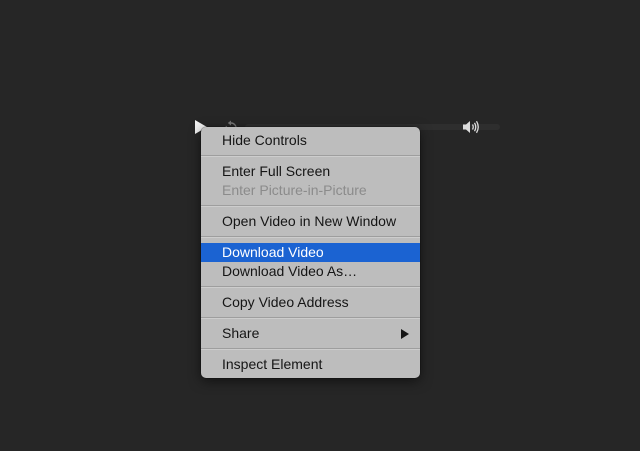 This screenshot has width=640, height=451. What do you see at coordinates (310, 333) in the screenshot?
I see `menu-item-share: Share` at bounding box center [310, 333].